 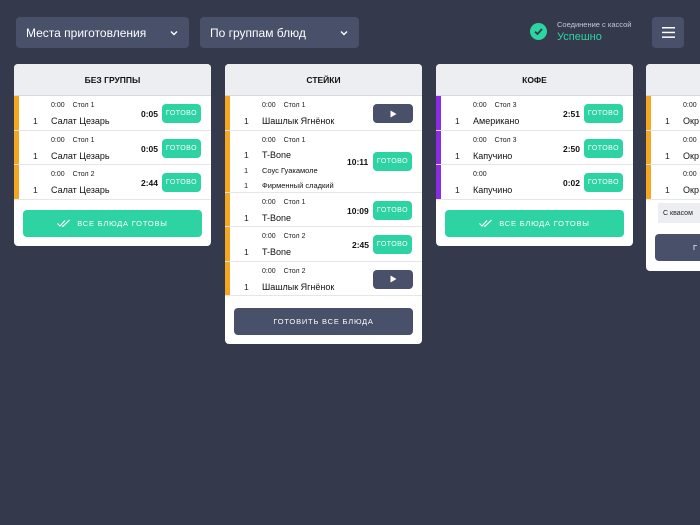 I want to click on cook-all-dishes-button: ГОТОВИТЬ ВСЕ БЛЮДА, so click(x=323, y=321).